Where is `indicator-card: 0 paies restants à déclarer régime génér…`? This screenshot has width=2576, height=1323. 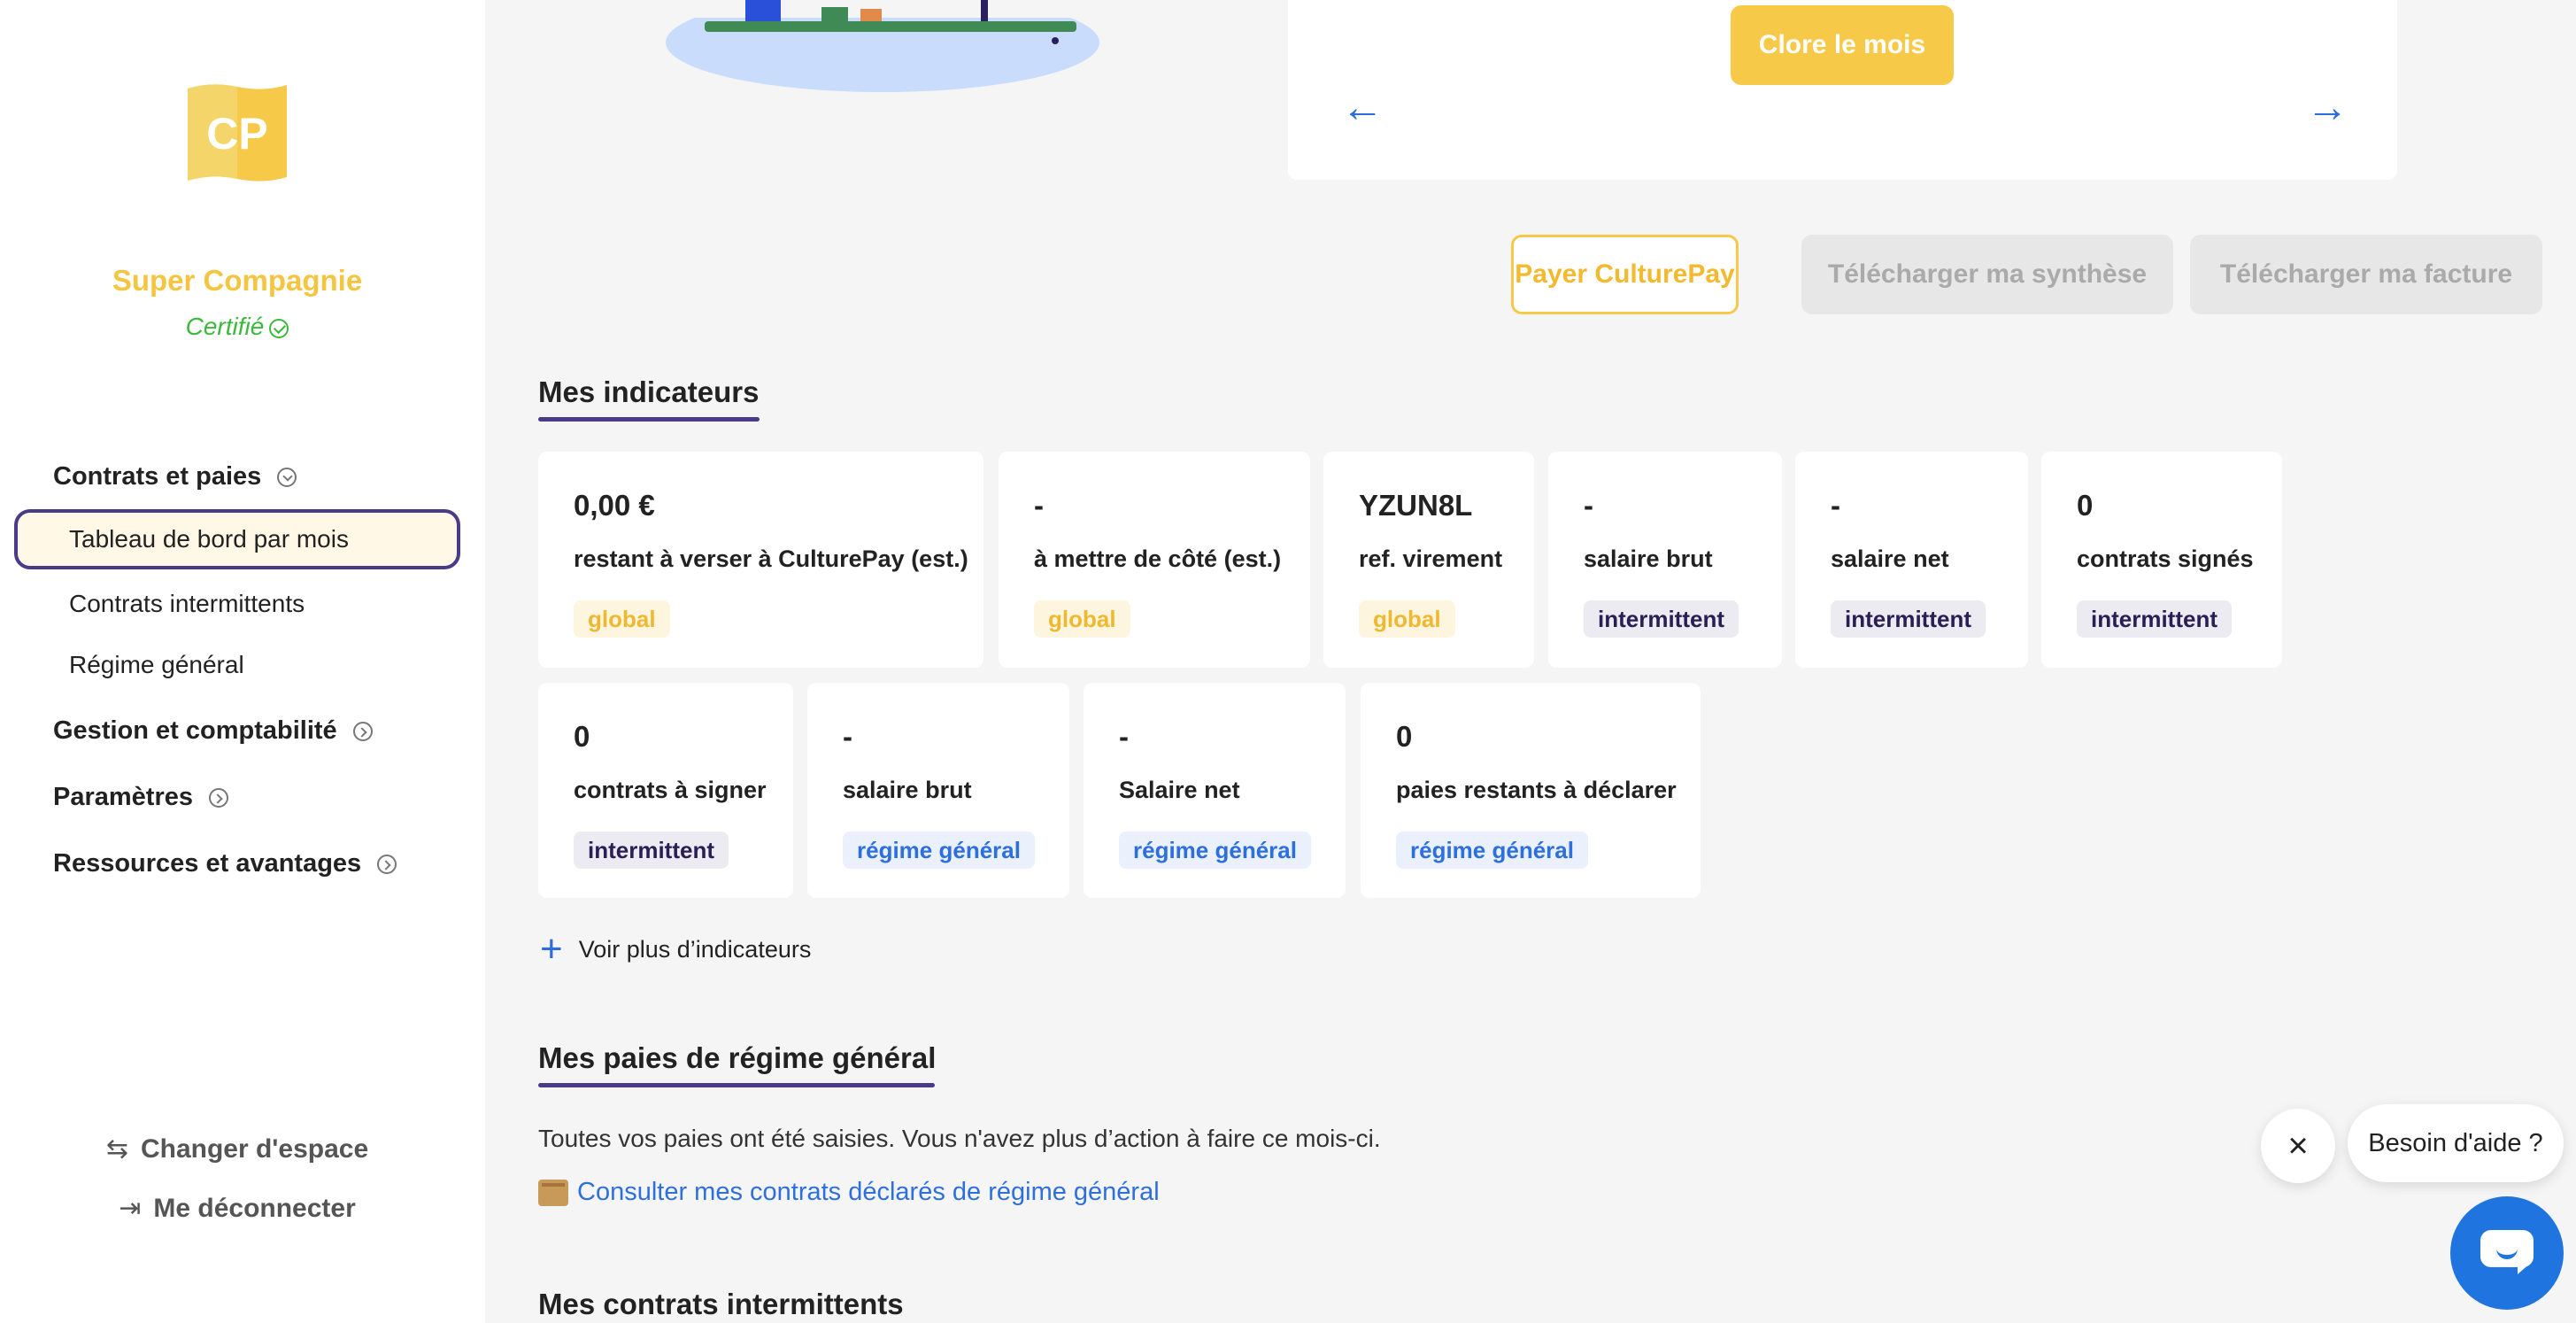 indicator-card: 0 paies restants à déclarer régime génér… is located at coordinates (1531, 790).